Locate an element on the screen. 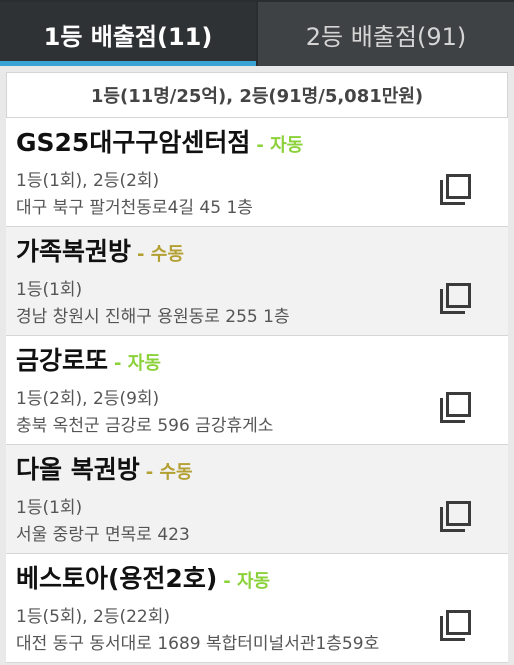  tab-bar: 1등 배출점(11) 2등 배출점(91) is located at coordinates (257, 33).